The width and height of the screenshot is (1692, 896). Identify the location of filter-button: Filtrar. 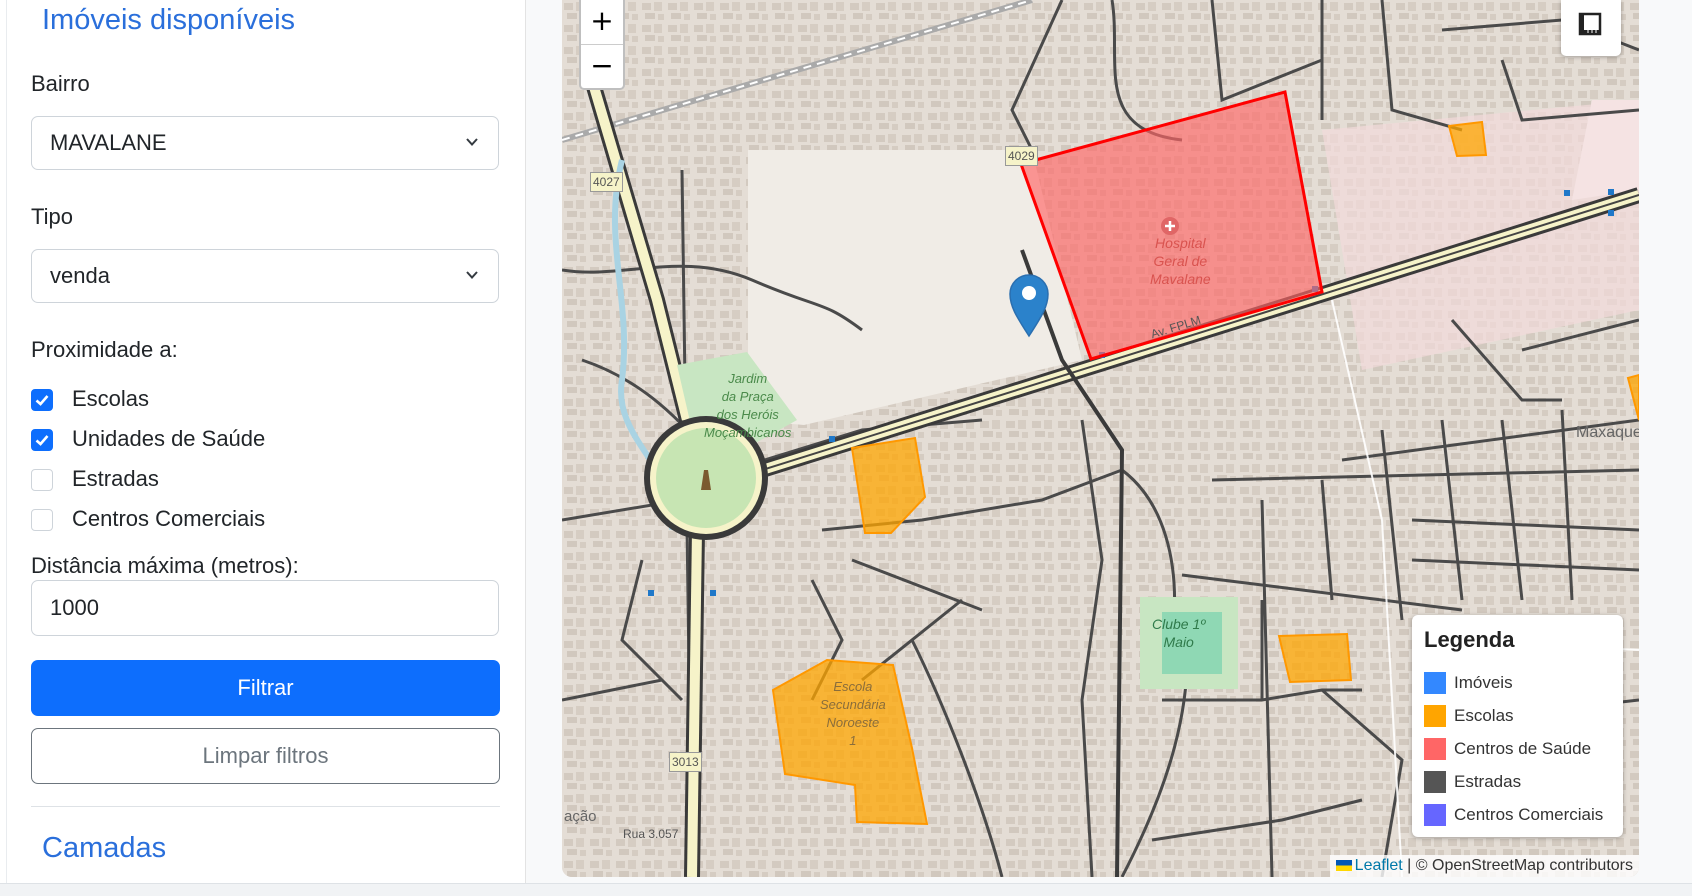
(265, 688).